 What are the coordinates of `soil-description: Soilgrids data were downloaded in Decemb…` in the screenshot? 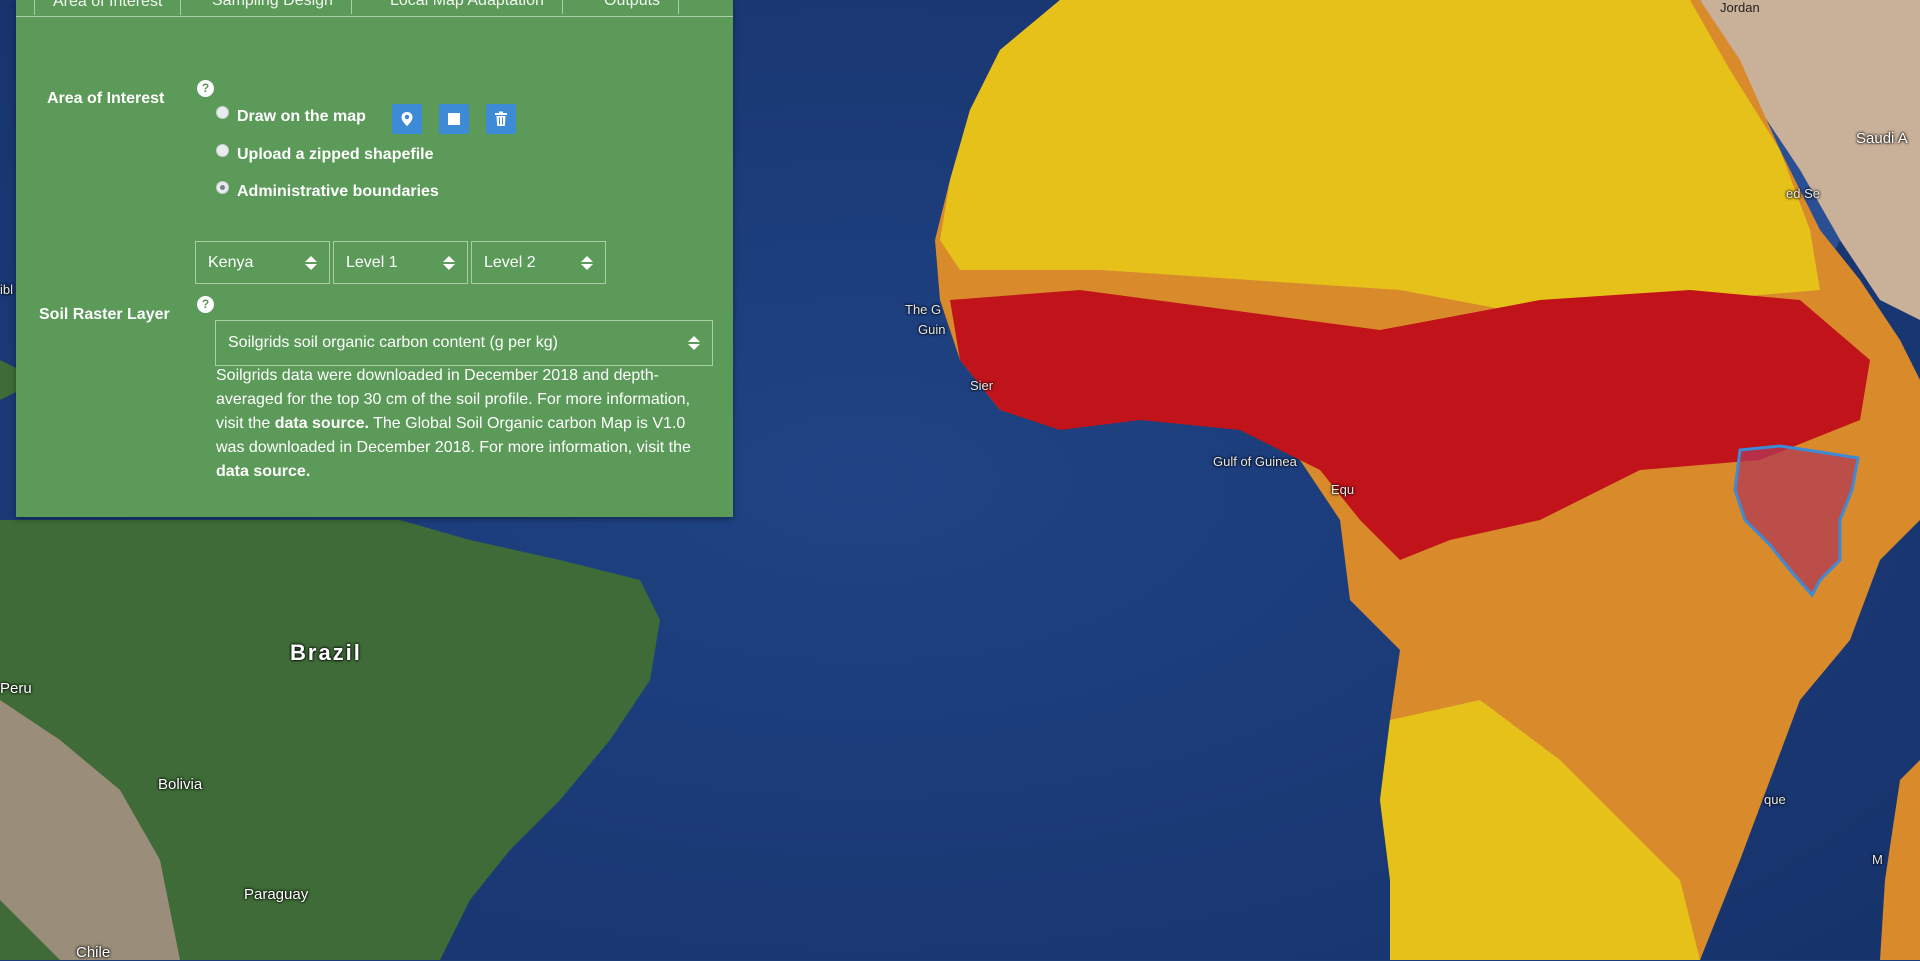 It's located at (466, 424).